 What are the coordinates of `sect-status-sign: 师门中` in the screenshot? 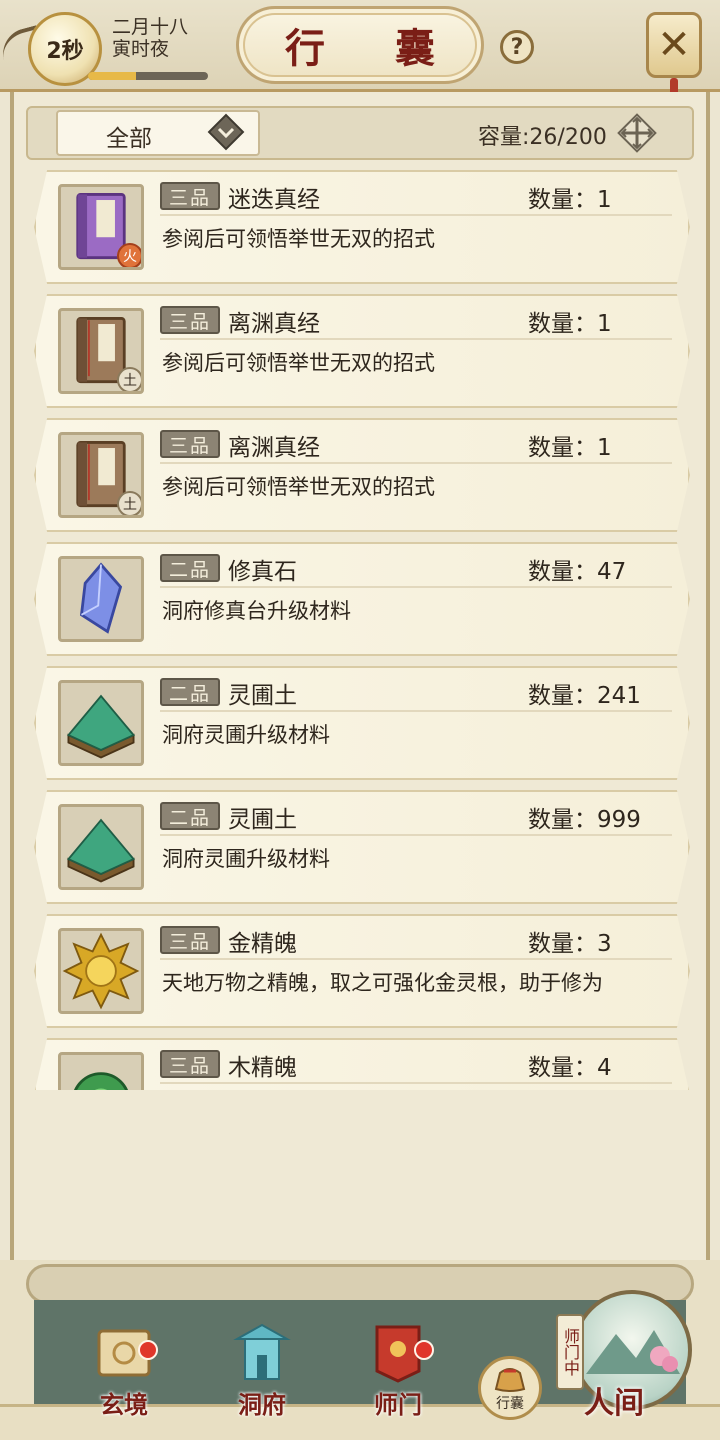 It's located at (570, 1352).